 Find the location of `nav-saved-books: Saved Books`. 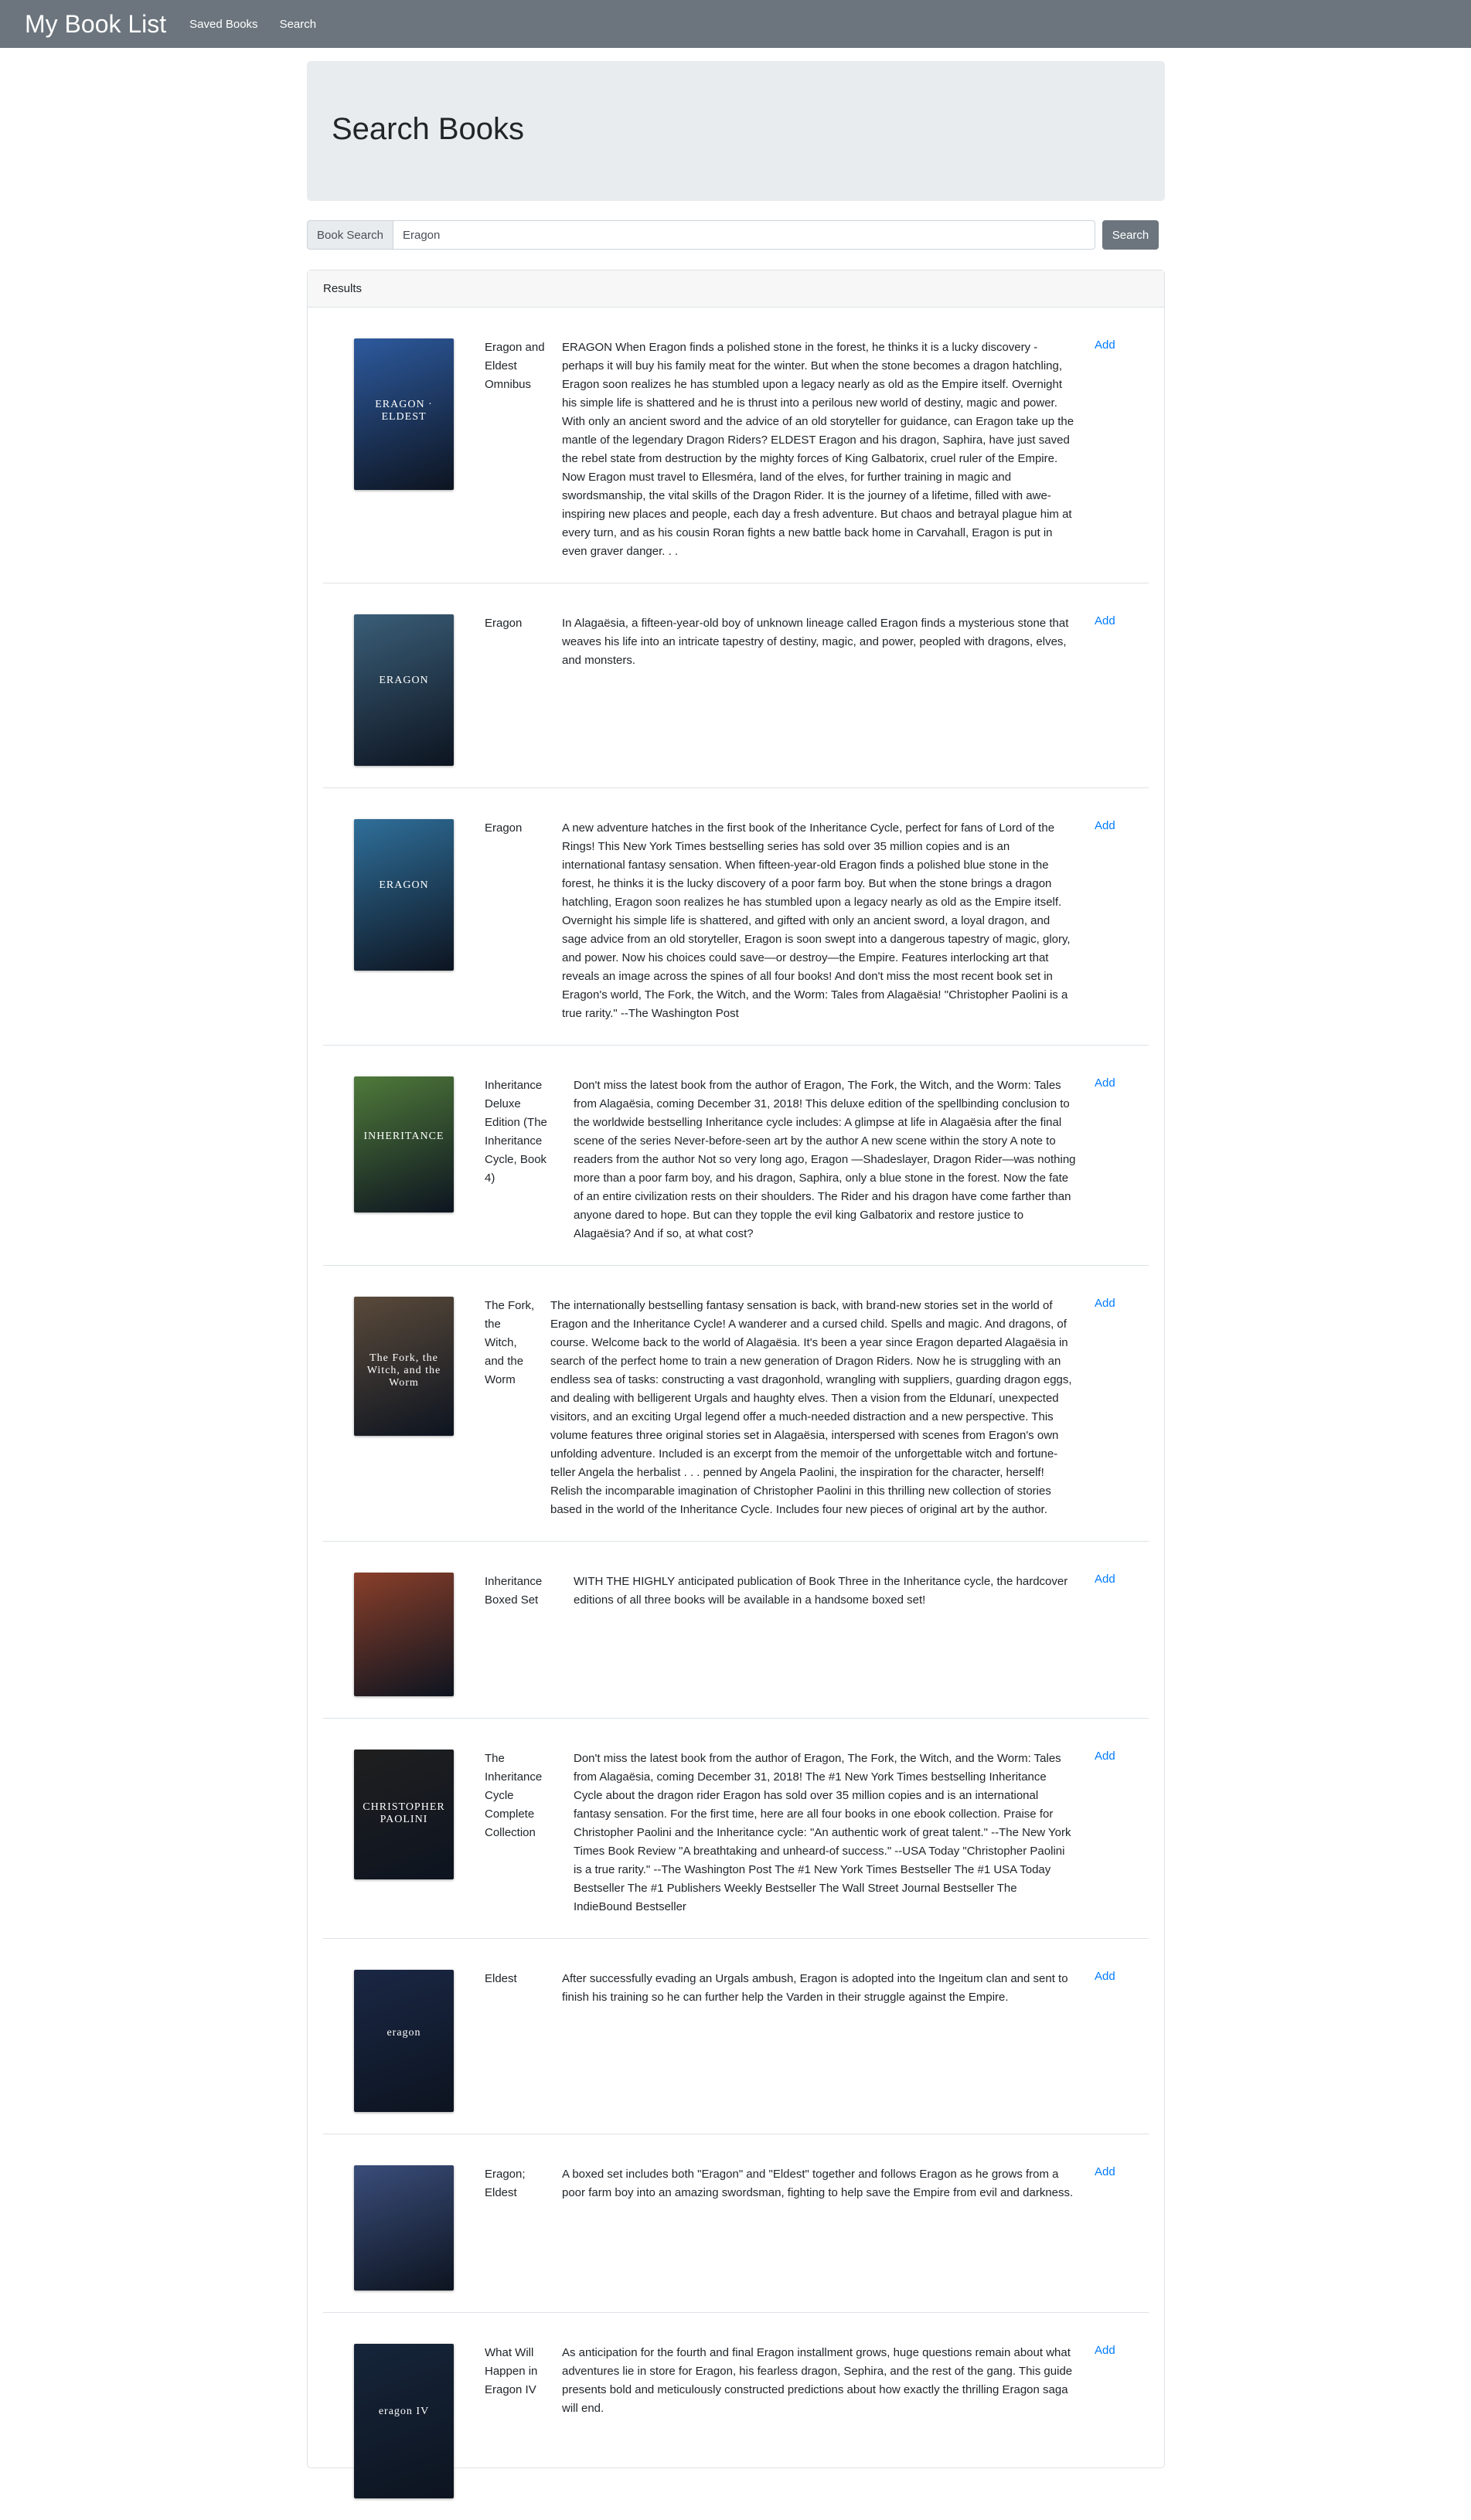

nav-saved-books: Saved Books is located at coordinates (223, 24).